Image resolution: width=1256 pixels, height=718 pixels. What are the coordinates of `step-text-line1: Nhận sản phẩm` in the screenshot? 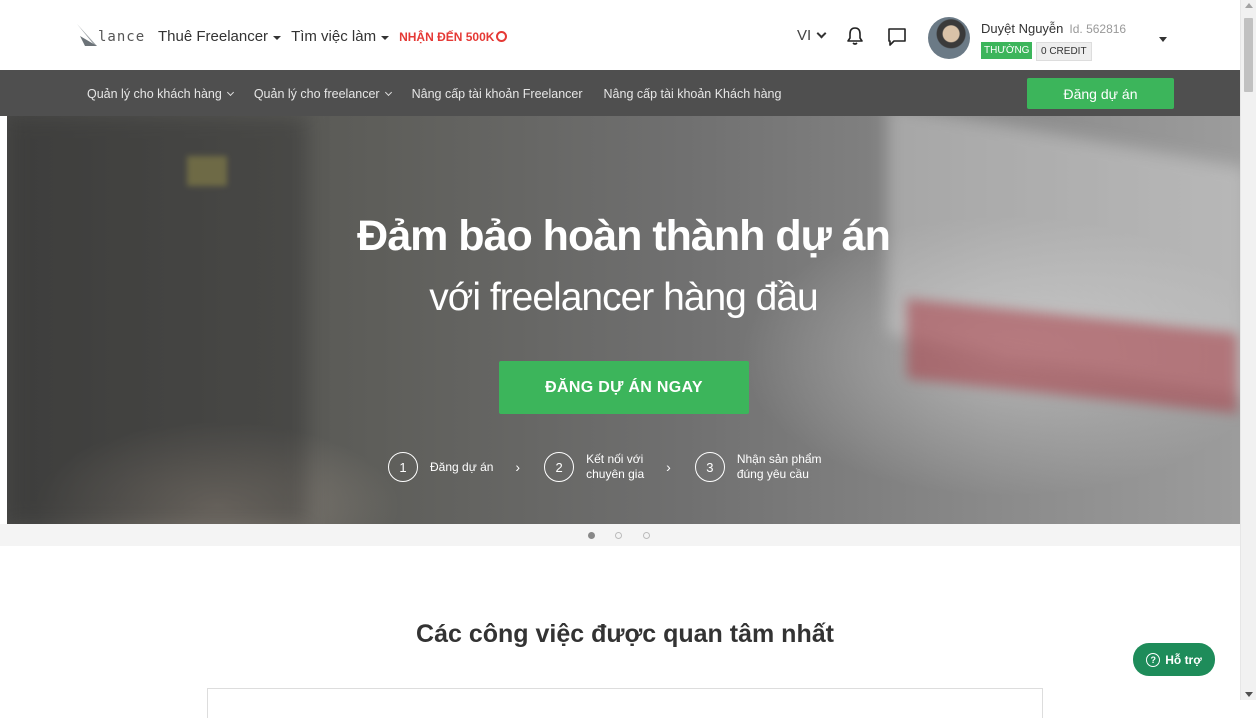 It's located at (779, 459).